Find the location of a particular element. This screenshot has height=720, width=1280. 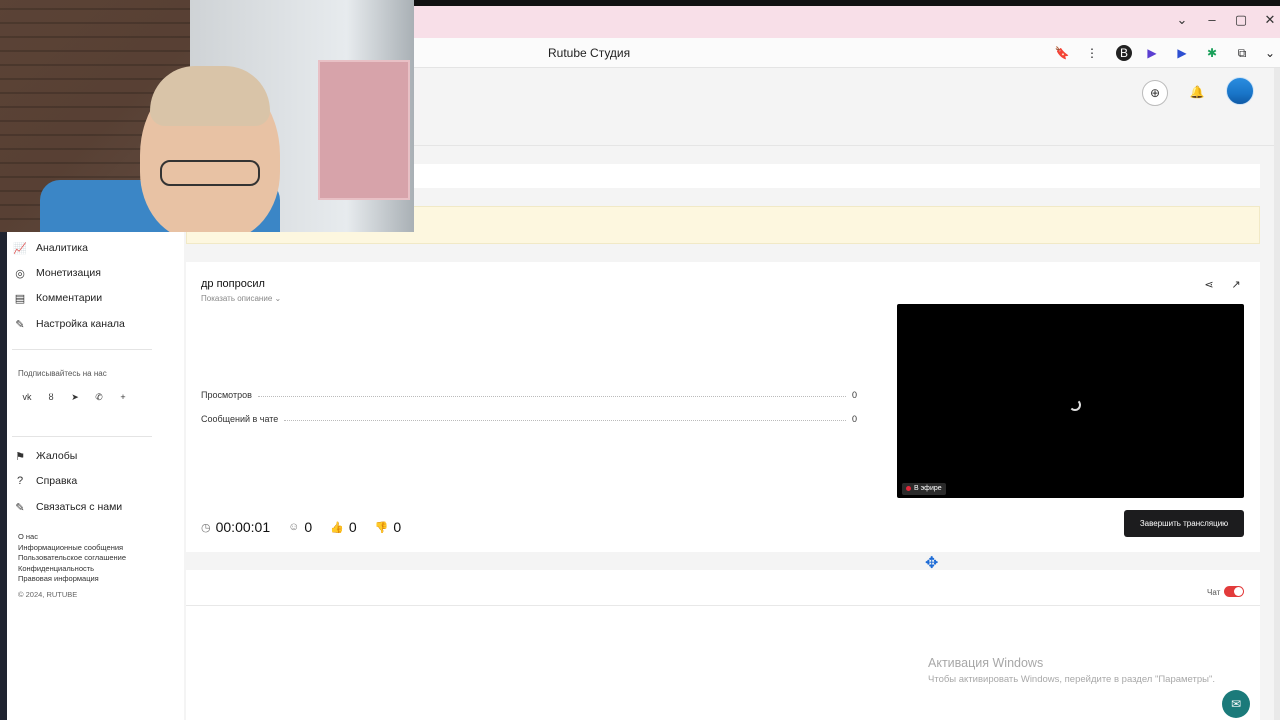

sidebar-item-channel-settings: ✎ Настройка канала is located at coordinates (92, 324).